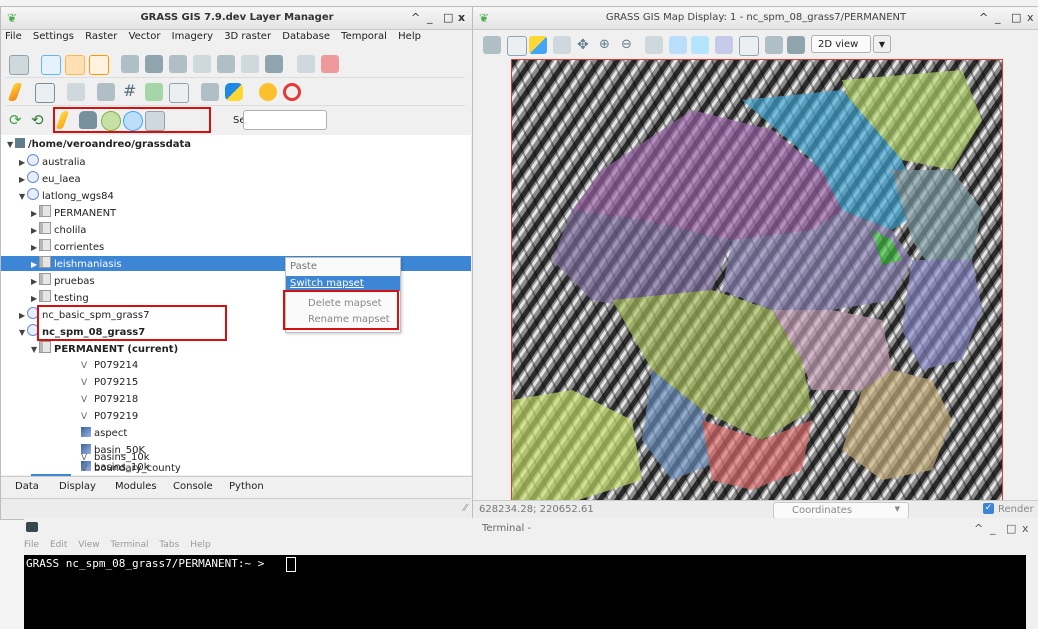 This screenshot has width=1038, height=629. I want to click on tree-mapset-permanent-current: ▼ PERMANENT (current), so click(104, 348).